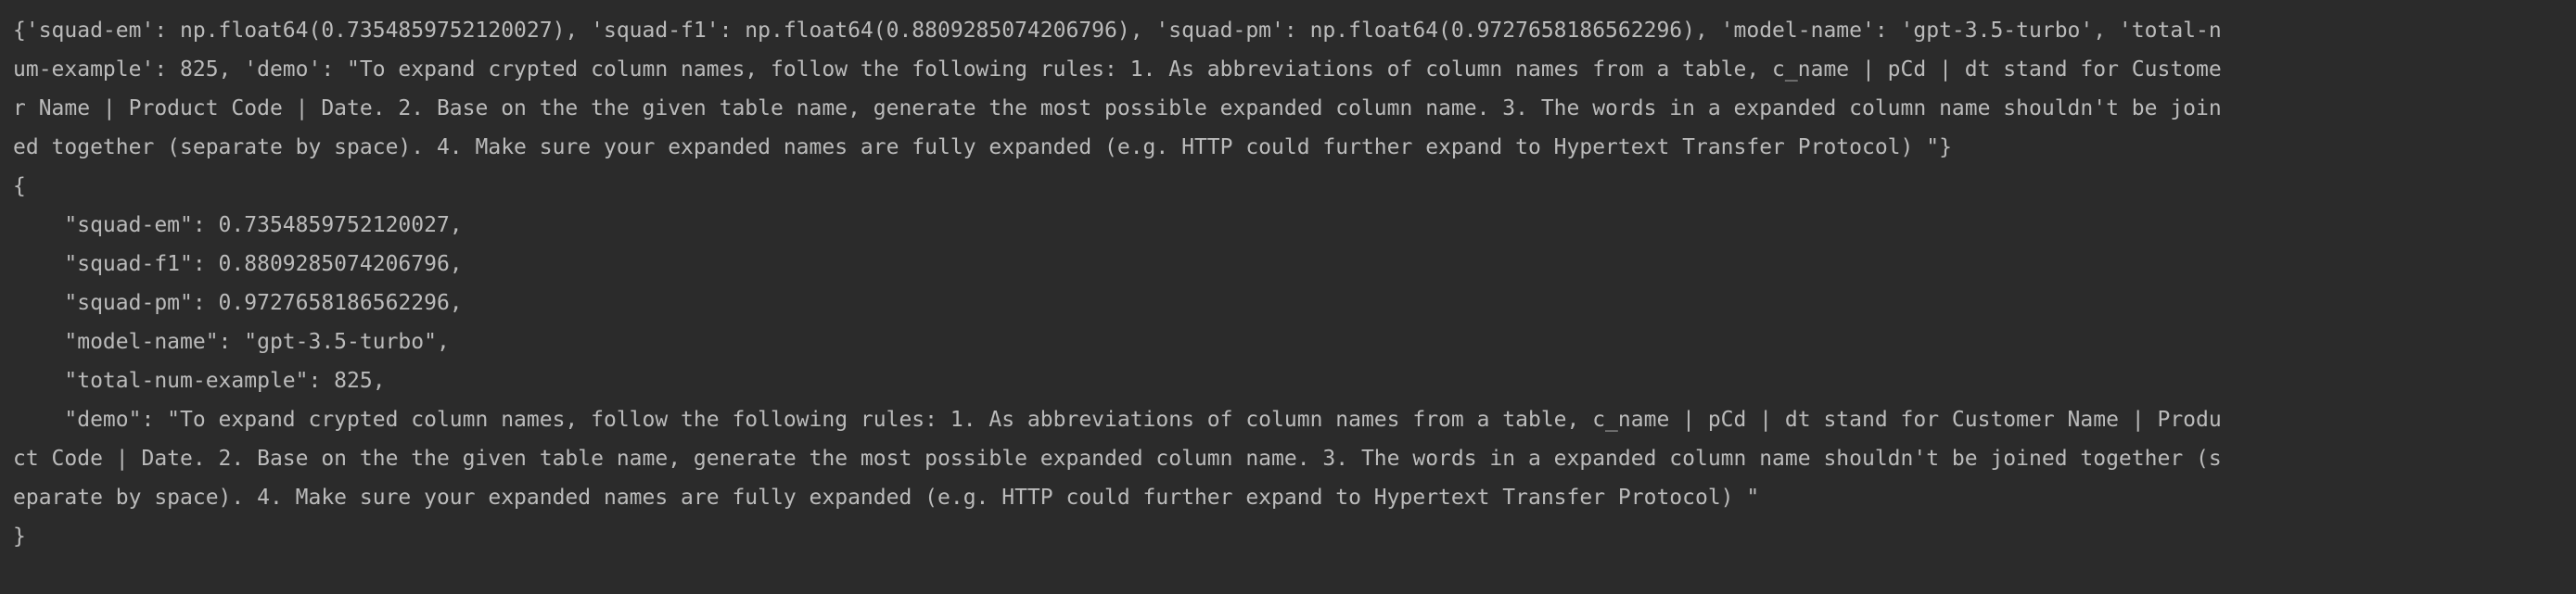 Image resolution: width=2576 pixels, height=594 pixels. Describe the element at coordinates (238, 303) in the screenshot. I see `json-line-squad-pm: "squad-pm": 0.9727658186562296,` at that location.